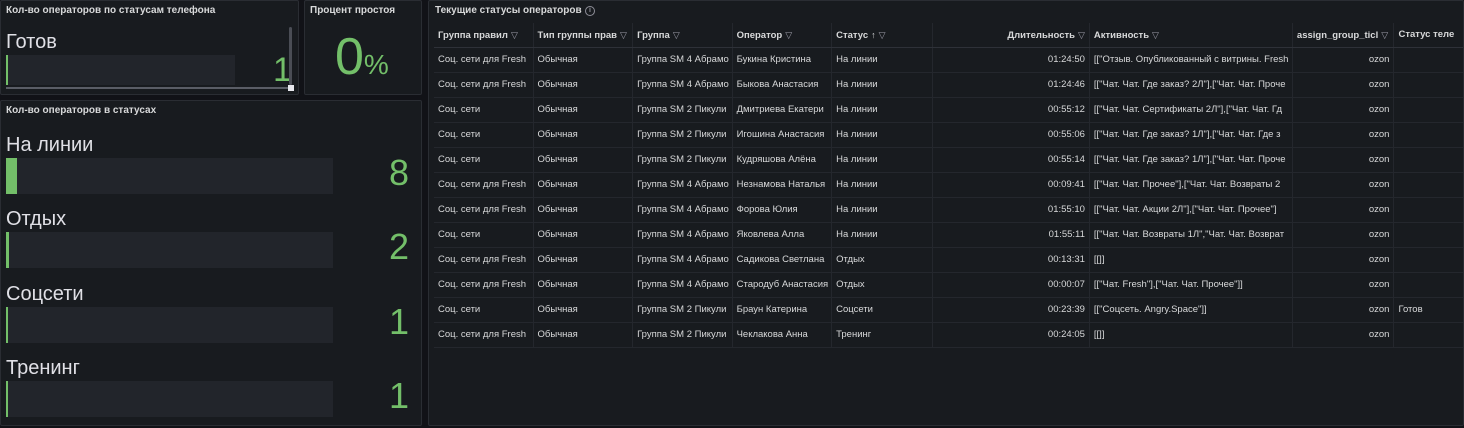  I want to click on column-header-label: Тип группы прав, so click(577, 35).